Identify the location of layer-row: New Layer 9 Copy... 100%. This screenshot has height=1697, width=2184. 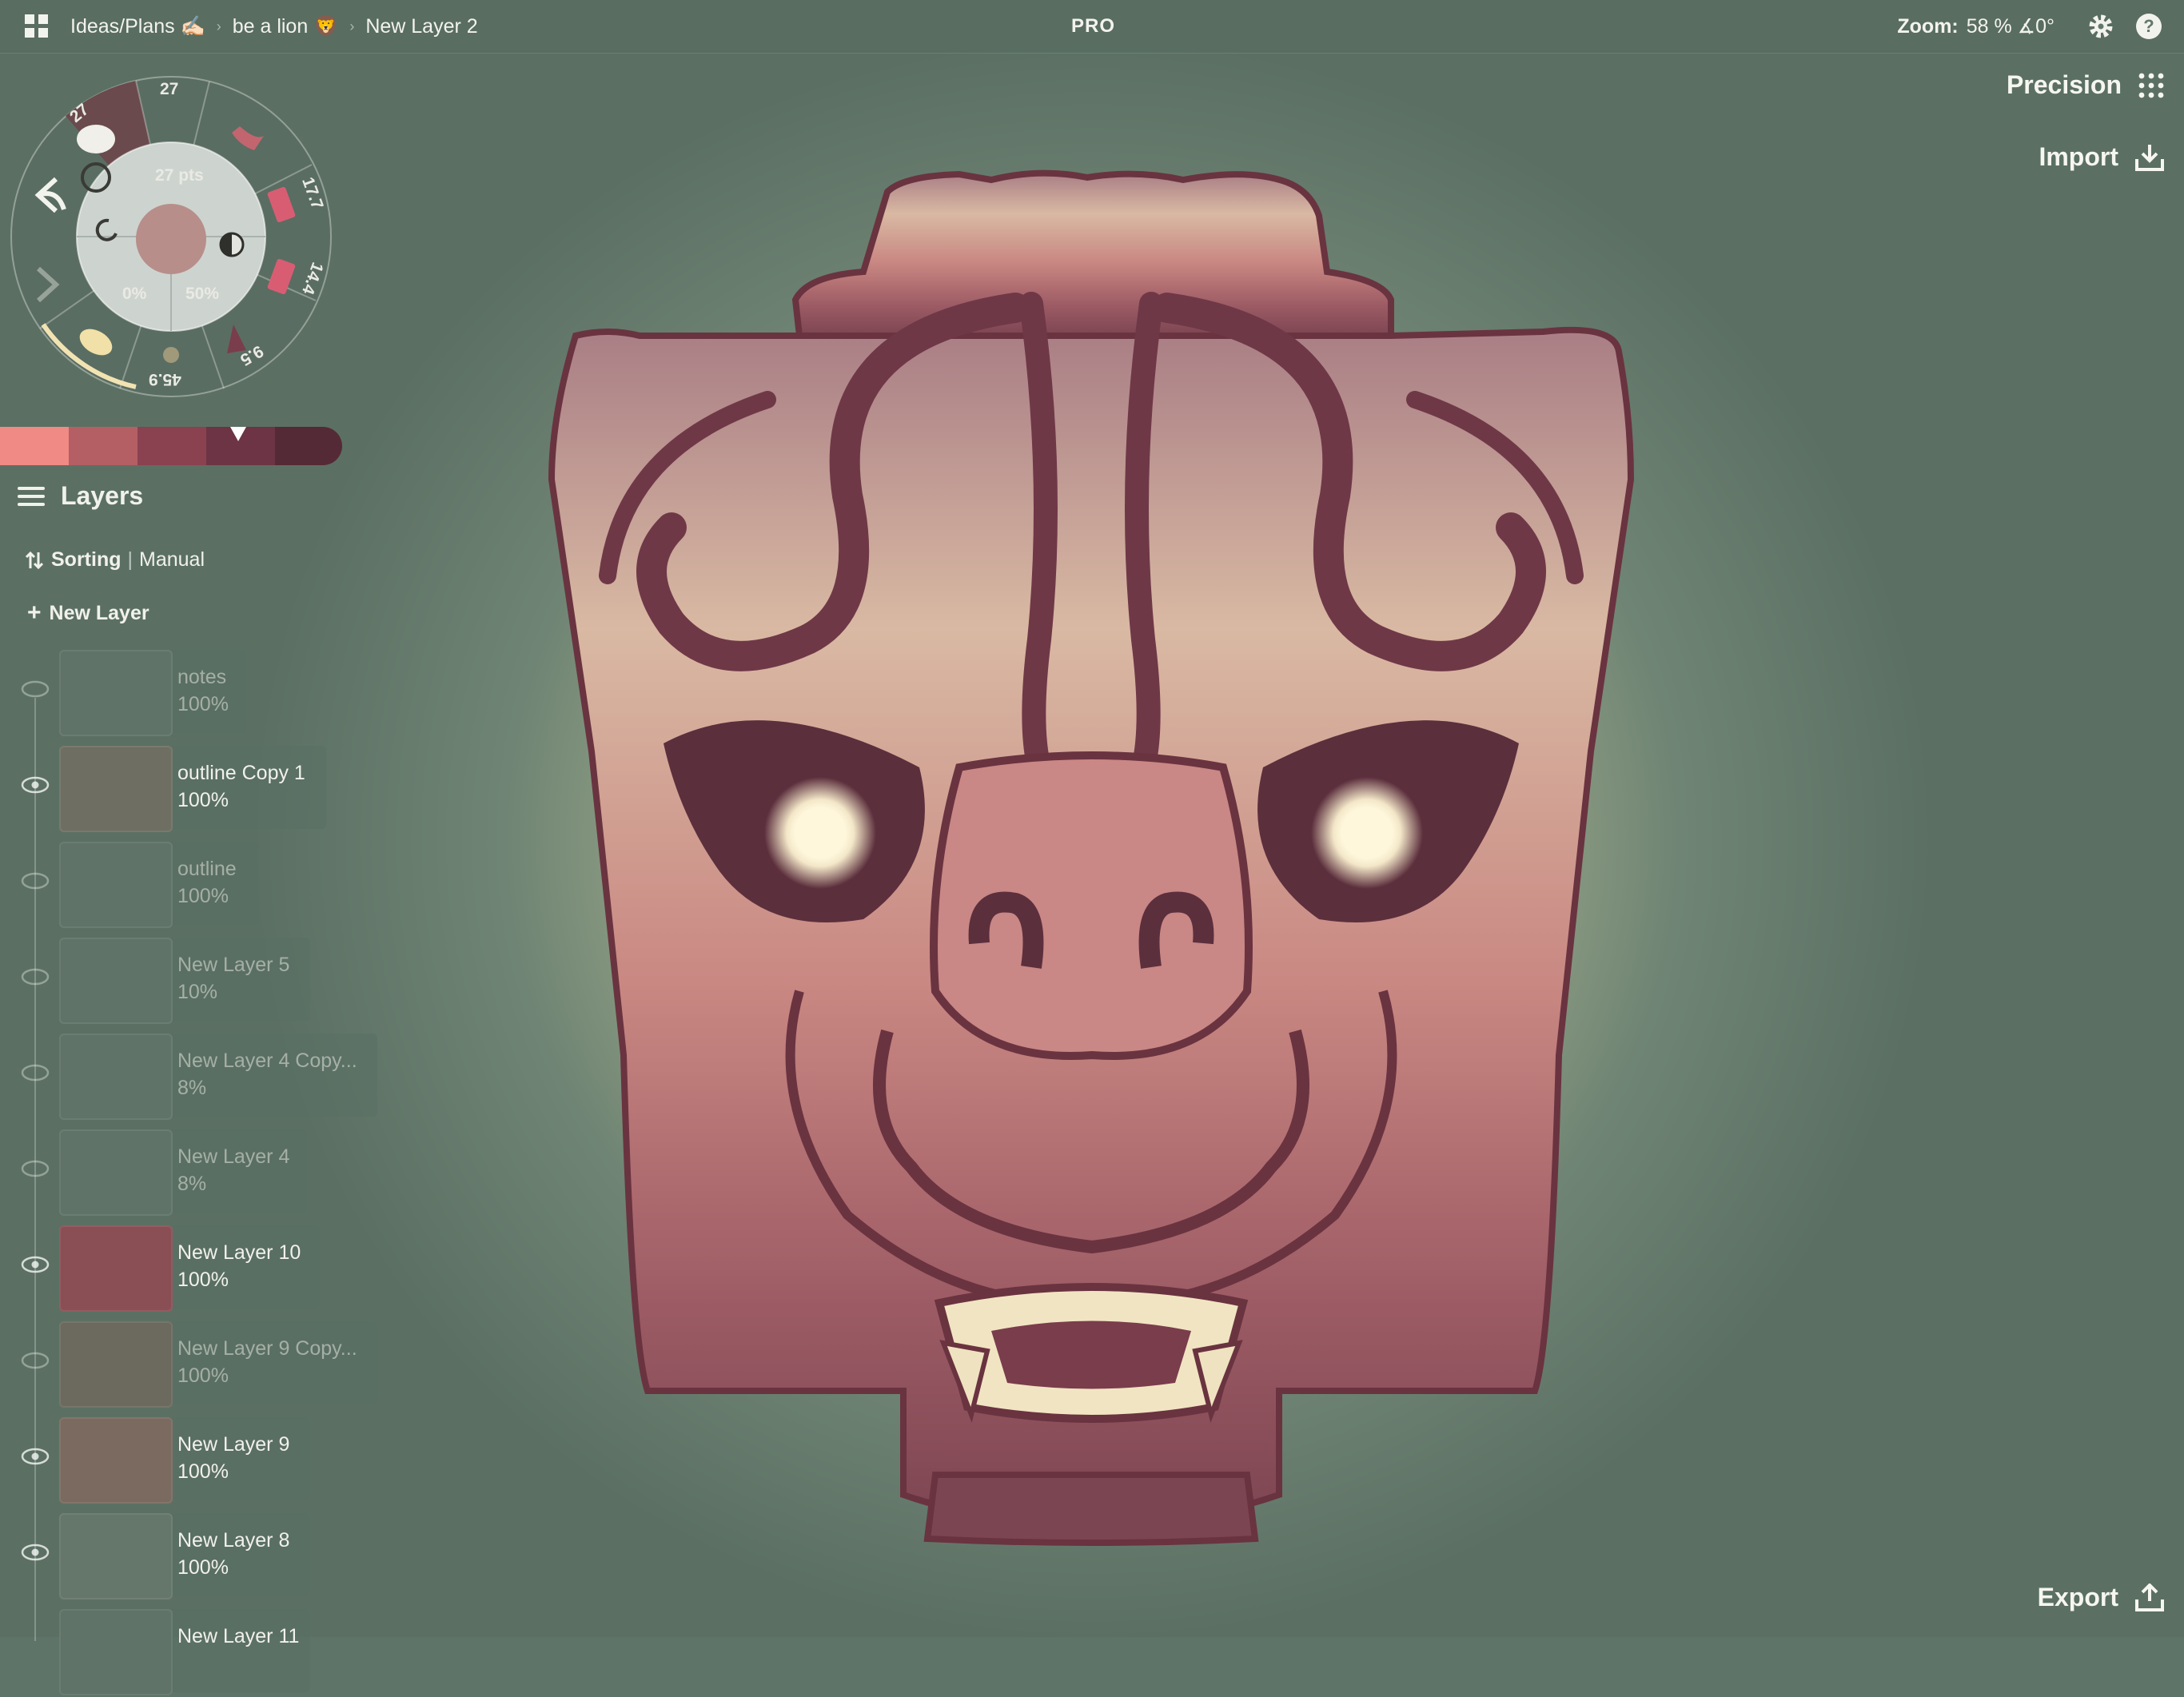
(192, 1365).